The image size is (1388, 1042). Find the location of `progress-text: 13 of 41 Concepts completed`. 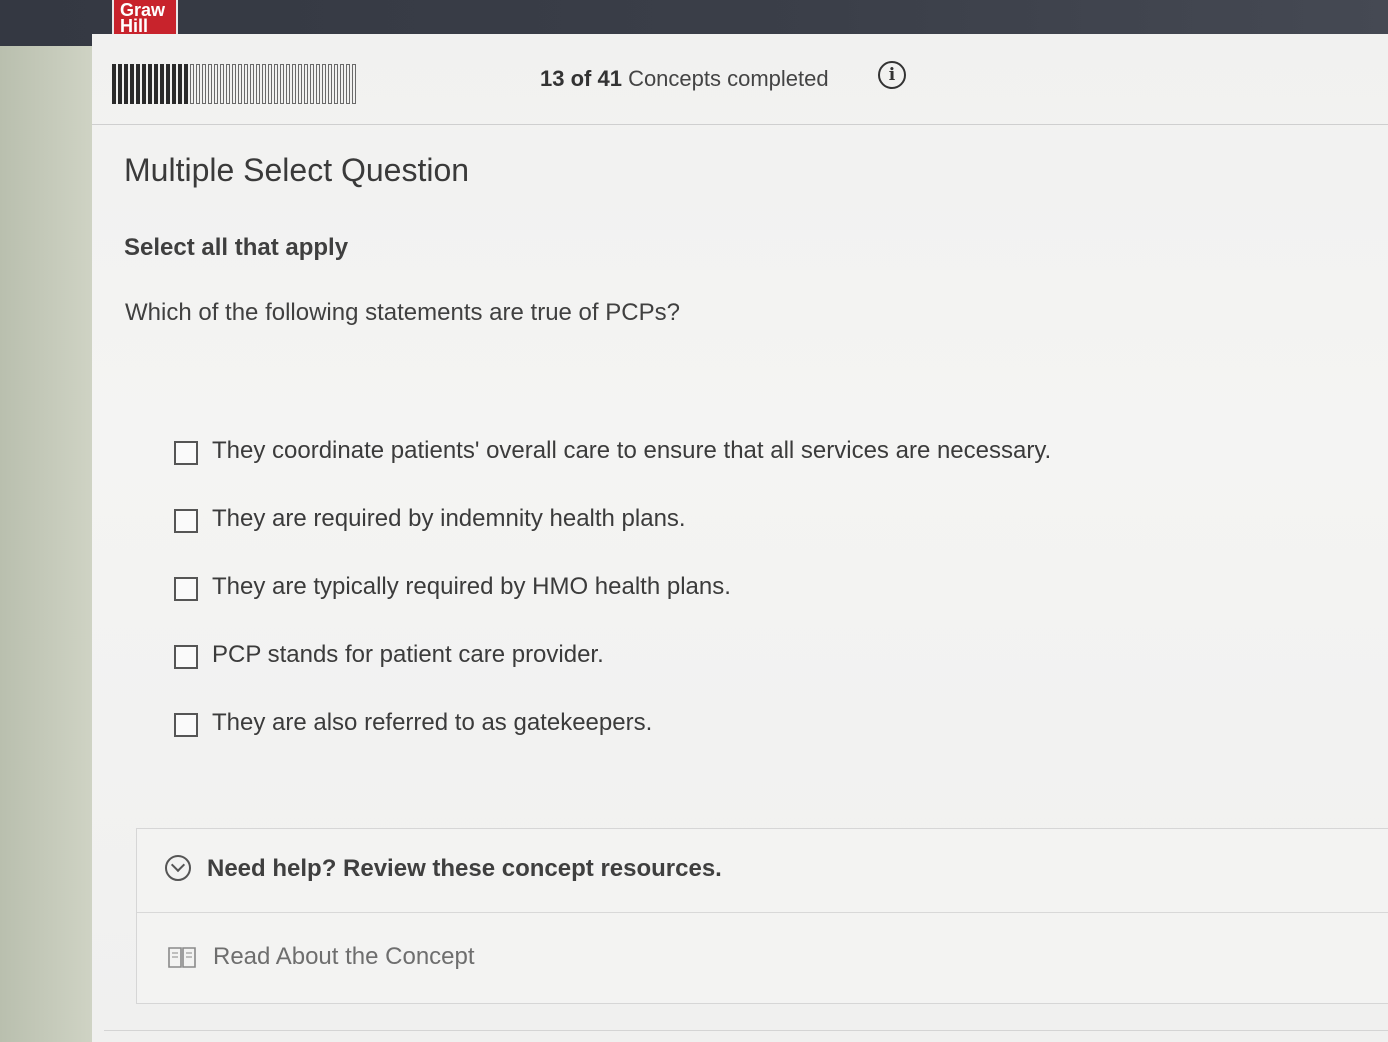

progress-text: 13 of 41 Concepts completed is located at coordinates (684, 79).